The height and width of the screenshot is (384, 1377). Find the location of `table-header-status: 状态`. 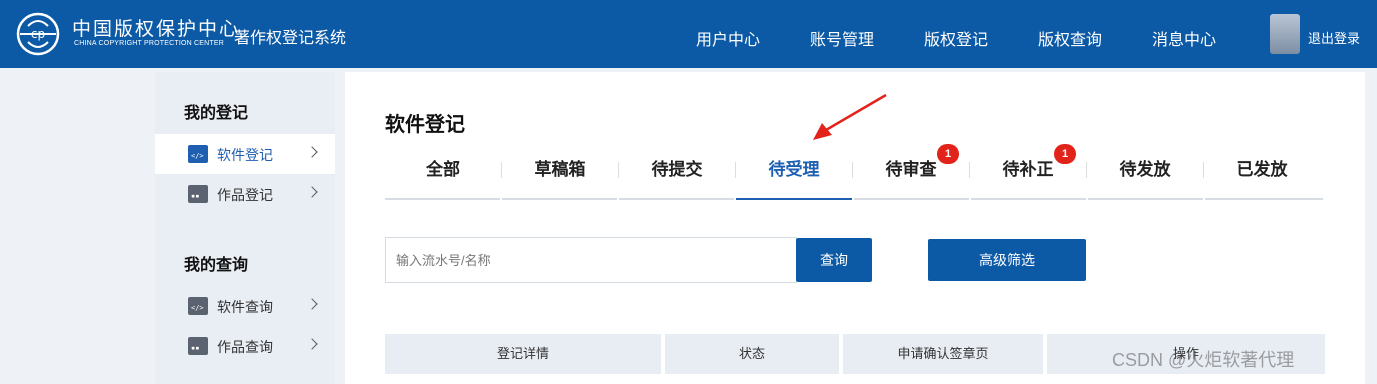

table-header-status: 状态 is located at coordinates (752, 354).